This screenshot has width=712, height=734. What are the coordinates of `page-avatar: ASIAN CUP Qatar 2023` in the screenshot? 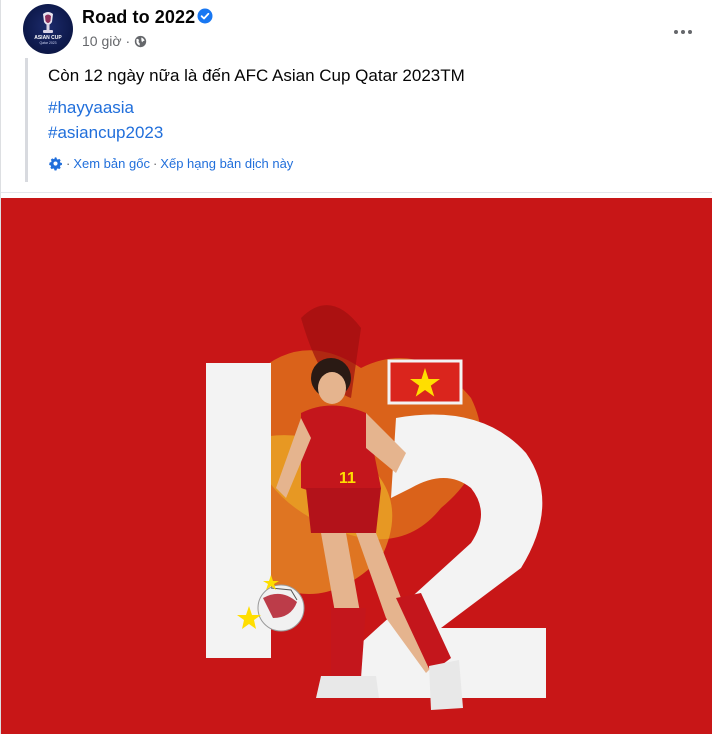 It's located at (48, 29).